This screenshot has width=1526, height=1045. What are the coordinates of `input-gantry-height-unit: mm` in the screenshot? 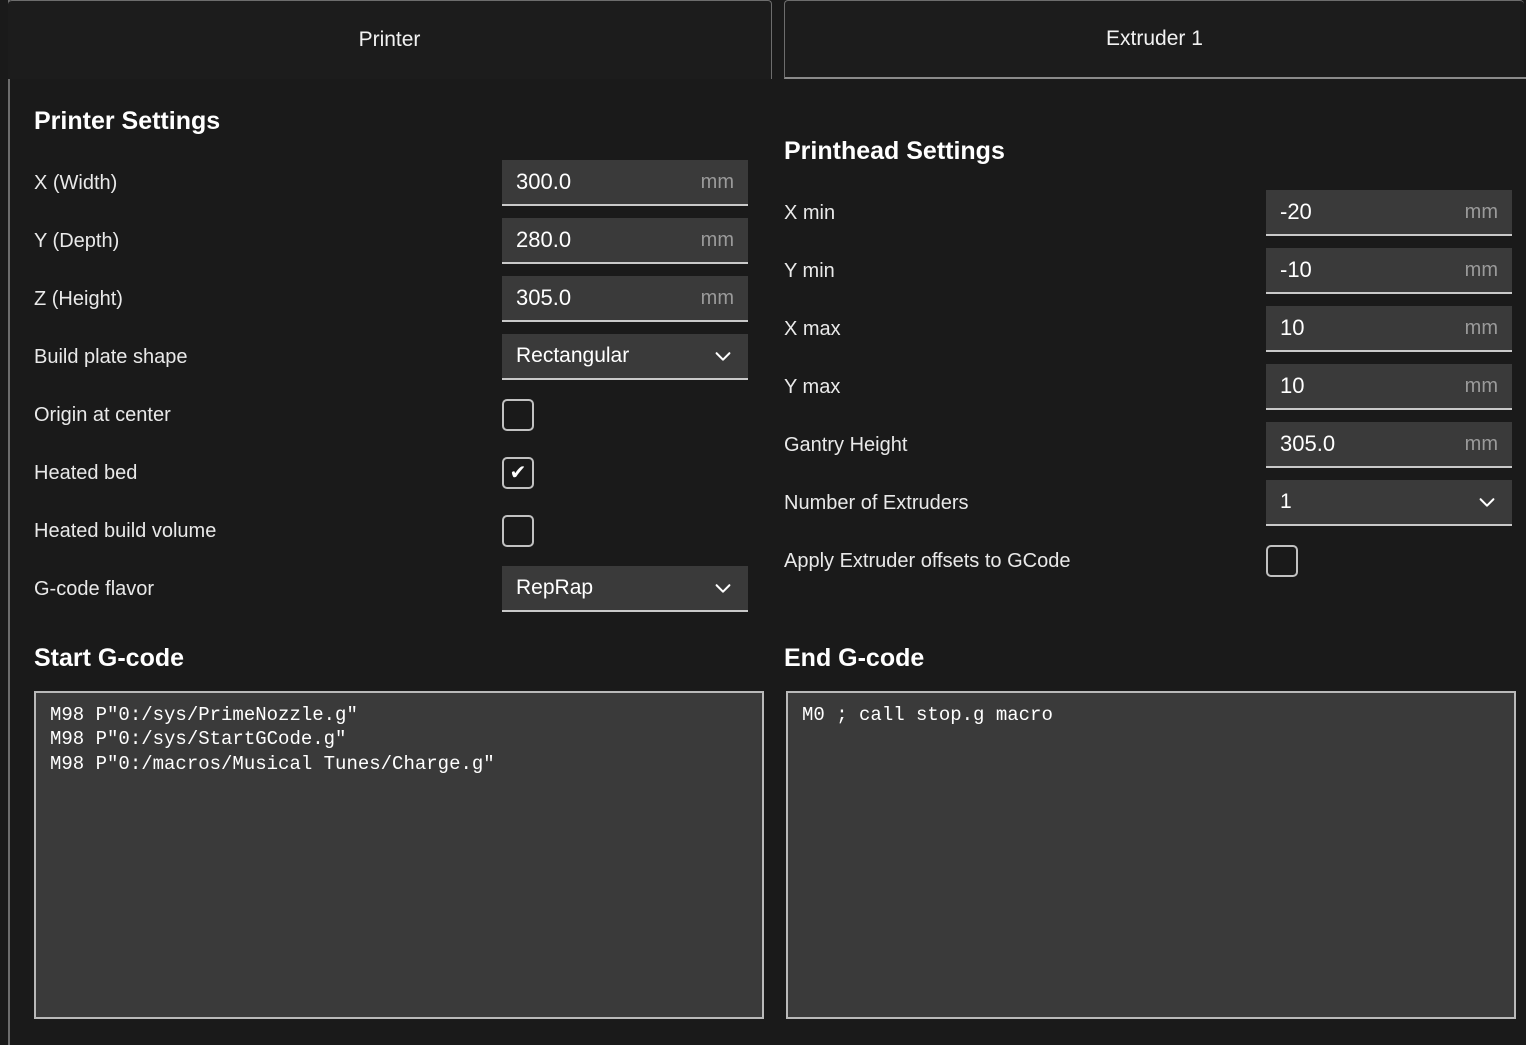 It's located at (1481, 443).